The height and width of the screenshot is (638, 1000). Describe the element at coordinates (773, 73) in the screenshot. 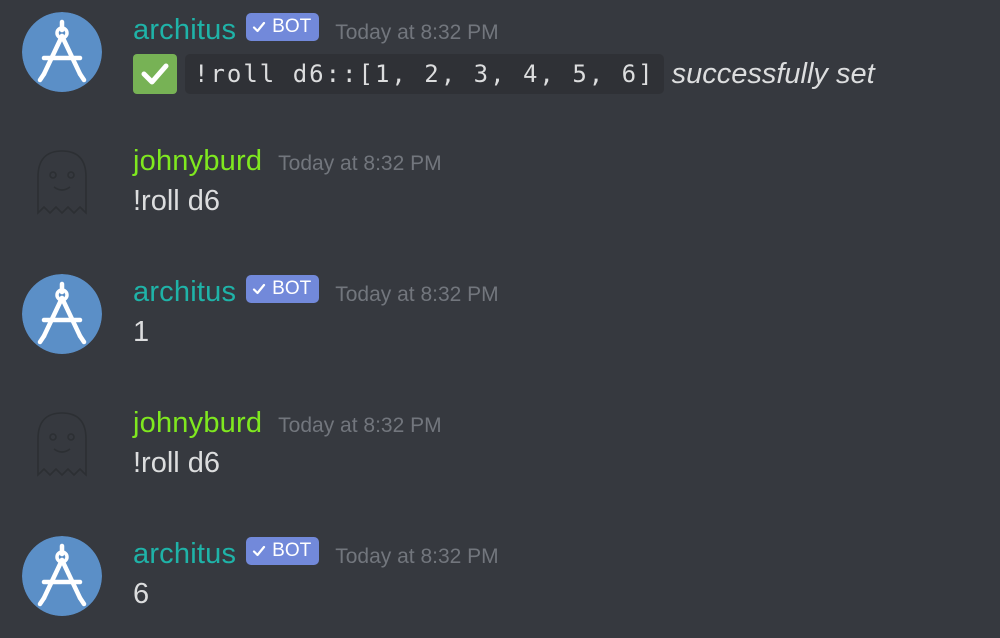

I see `message-text: successfully set` at that location.